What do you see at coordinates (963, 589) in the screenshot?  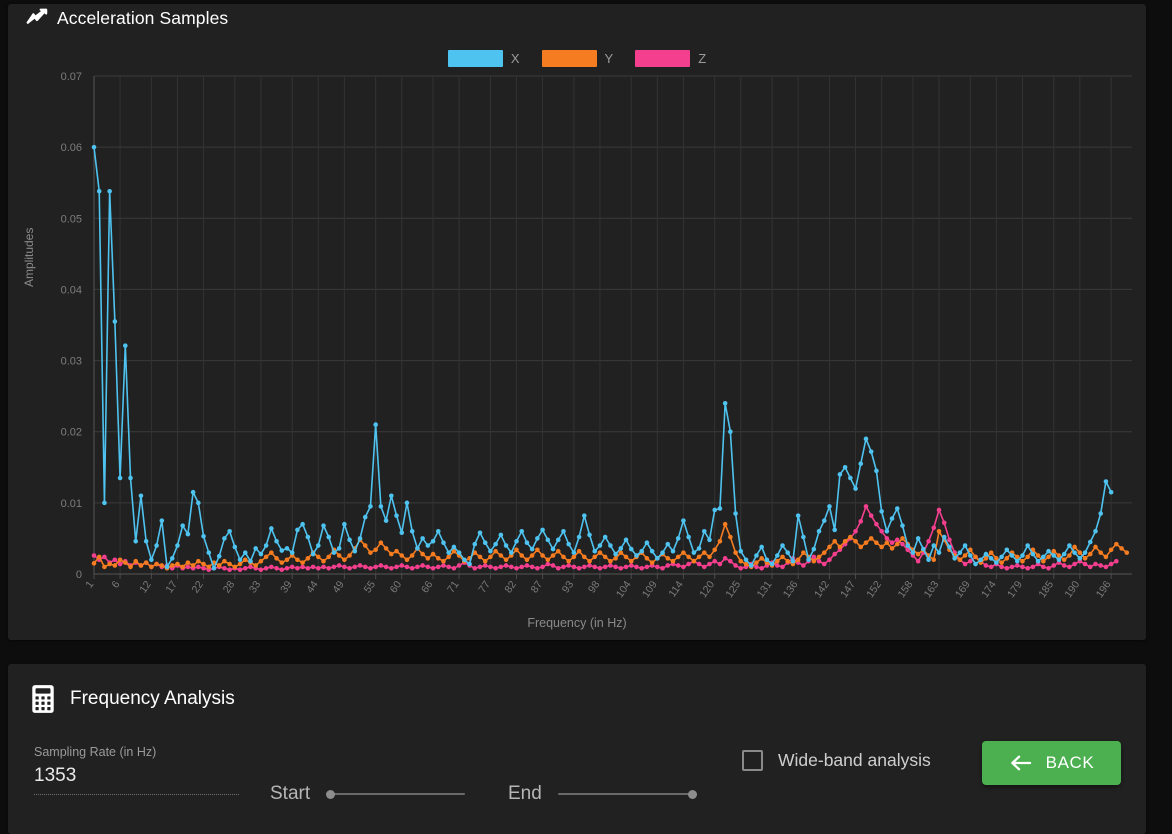 I see `x-tick-label: 169` at bounding box center [963, 589].